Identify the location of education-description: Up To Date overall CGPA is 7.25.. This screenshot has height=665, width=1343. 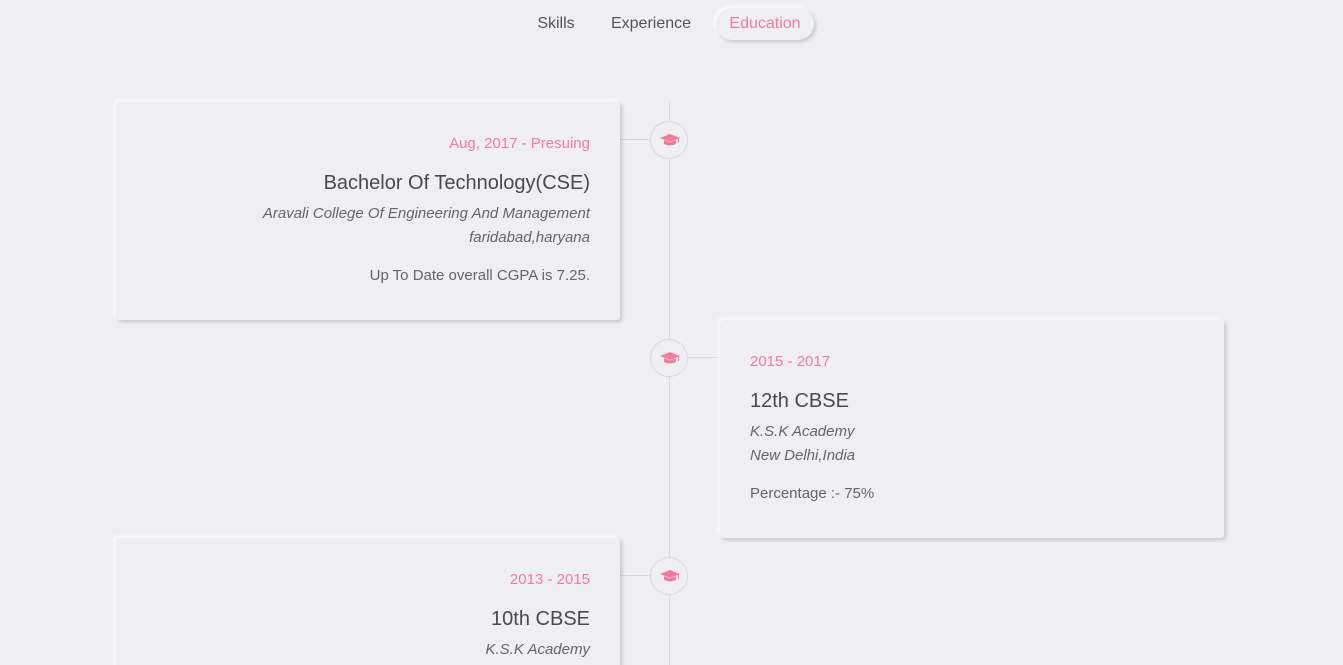
(479, 275).